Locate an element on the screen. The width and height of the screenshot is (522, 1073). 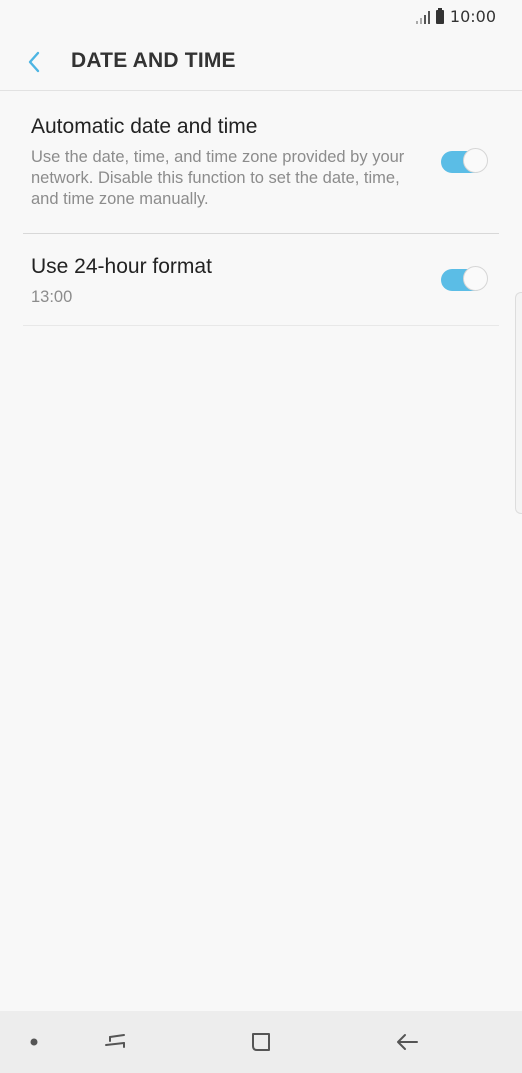
setting-24-hour-format: Use 24-hour format 13:00 is located at coordinates (261, 287).